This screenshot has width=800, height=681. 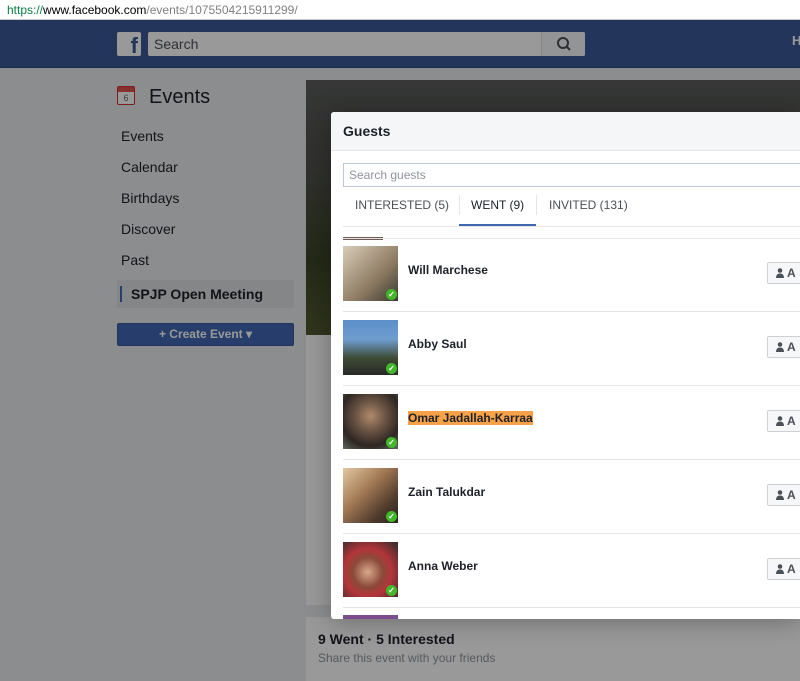 I want to click on guests-search-input, so click(x=572, y=175).